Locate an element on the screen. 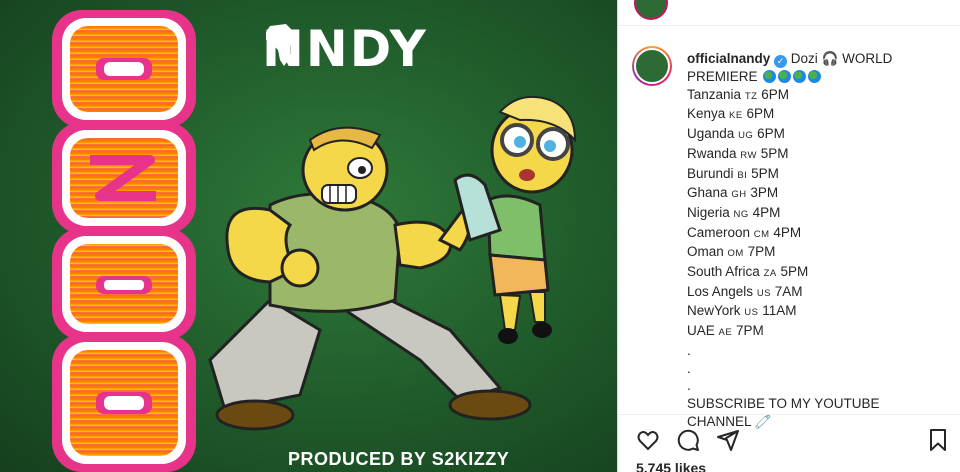 Image resolution: width=960 pixels, height=472 pixels. comment-icon is located at coordinates (688, 440).